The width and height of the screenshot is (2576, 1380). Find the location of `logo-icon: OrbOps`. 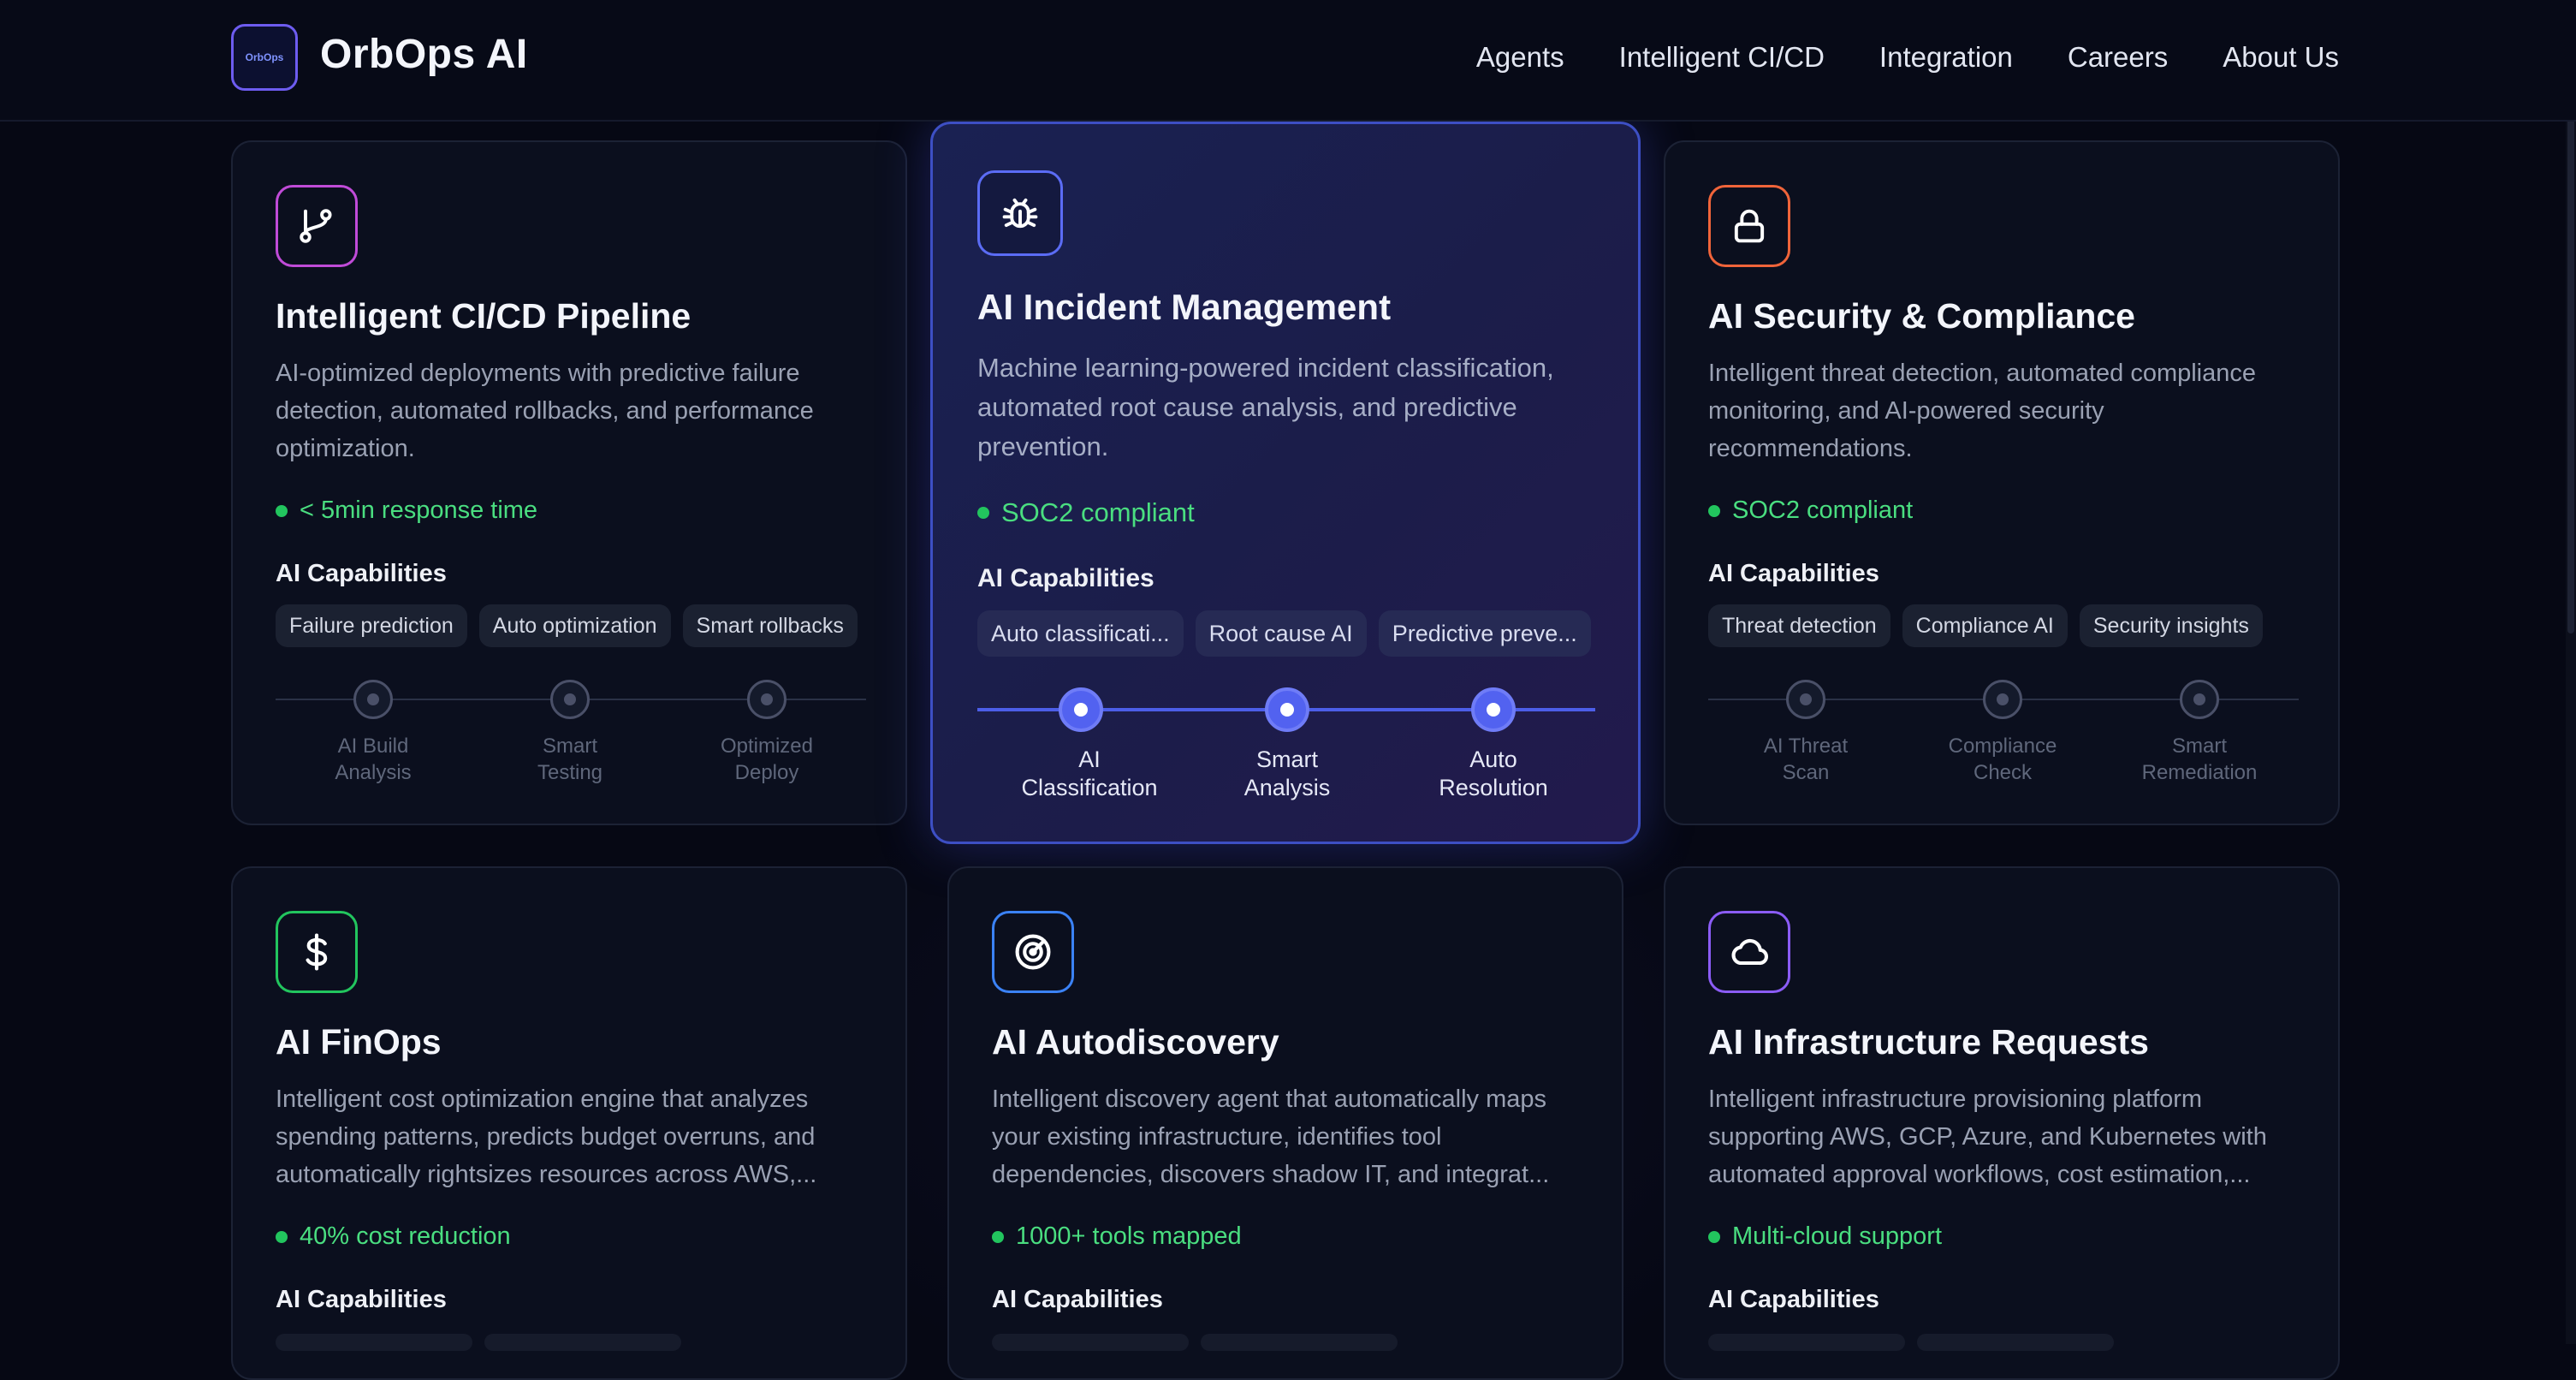

logo-icon: OrbOps is located at coordinates (264, 57).